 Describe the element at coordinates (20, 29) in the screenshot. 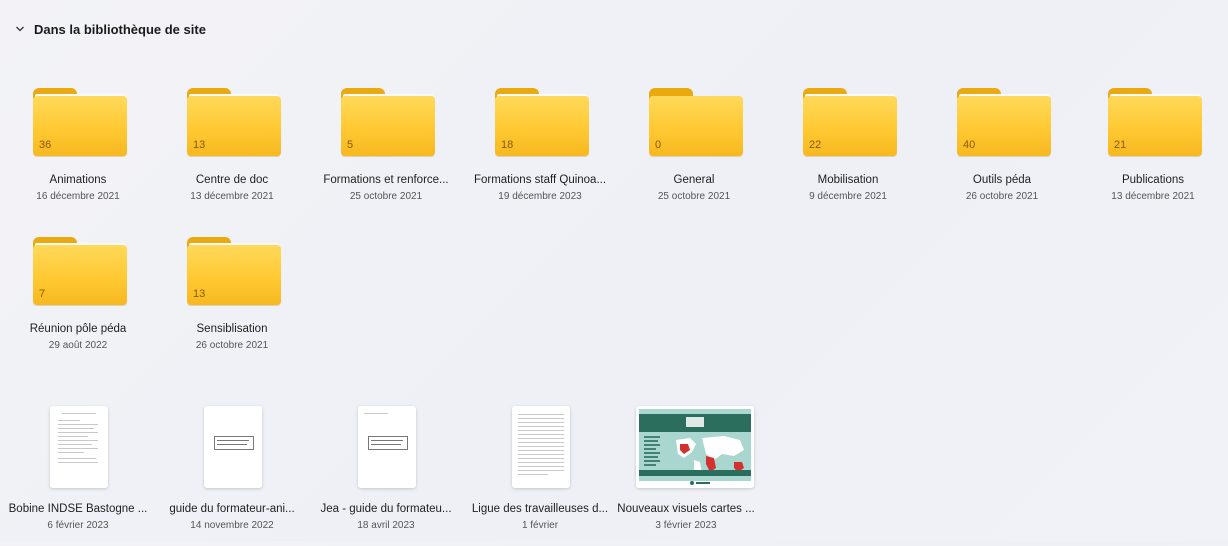

I see `chevron-down-icon` at that location.